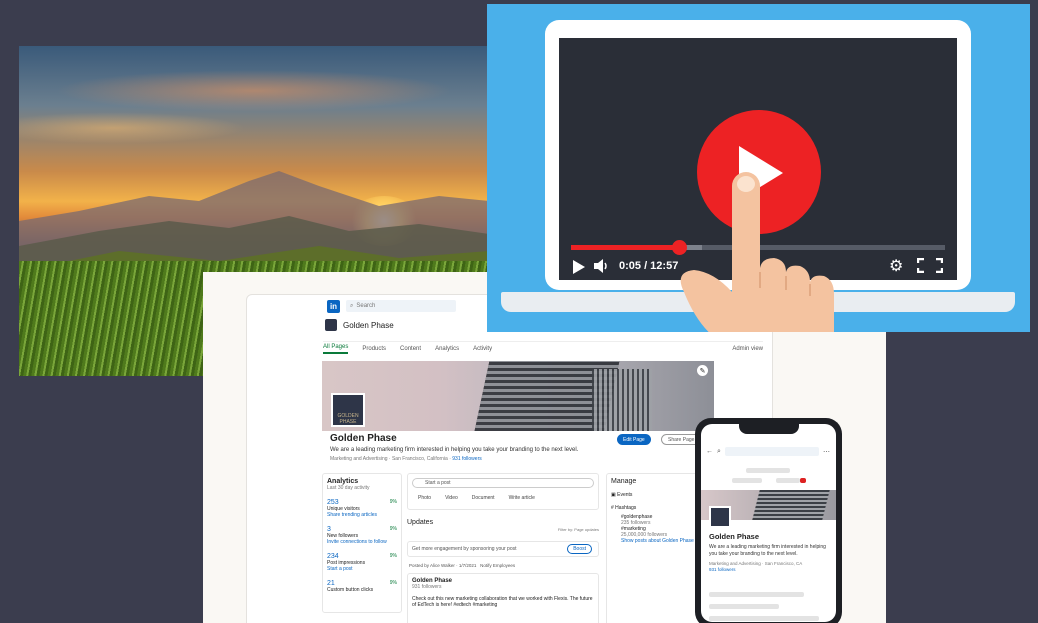 The width and height of the screenshot is (1038, 623). What do you see at coordinates (336, 349) in the screenshot?
I see `tab-all-pages: All Pages` at bounding box center [336, 349].